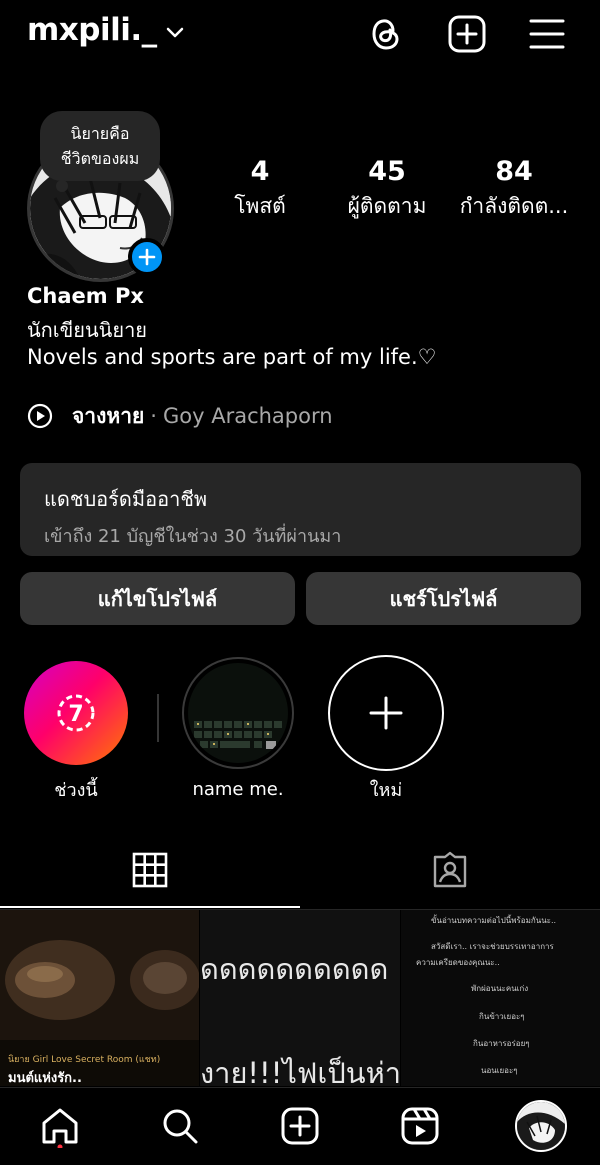 This screenshot has height=1165, width=600. I want to click on following-count: 84, so click(514, 171).